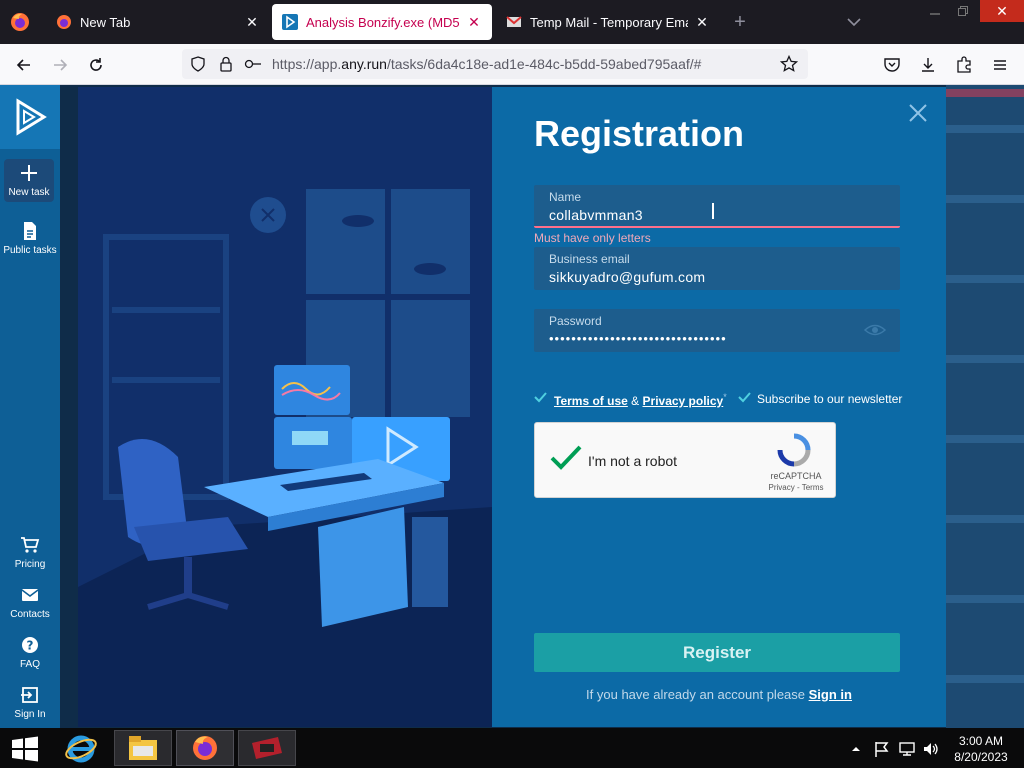 This screenshot has width=1024, height=768. I want to click on sidebar-item-label: Sign In, so click(30, 714).